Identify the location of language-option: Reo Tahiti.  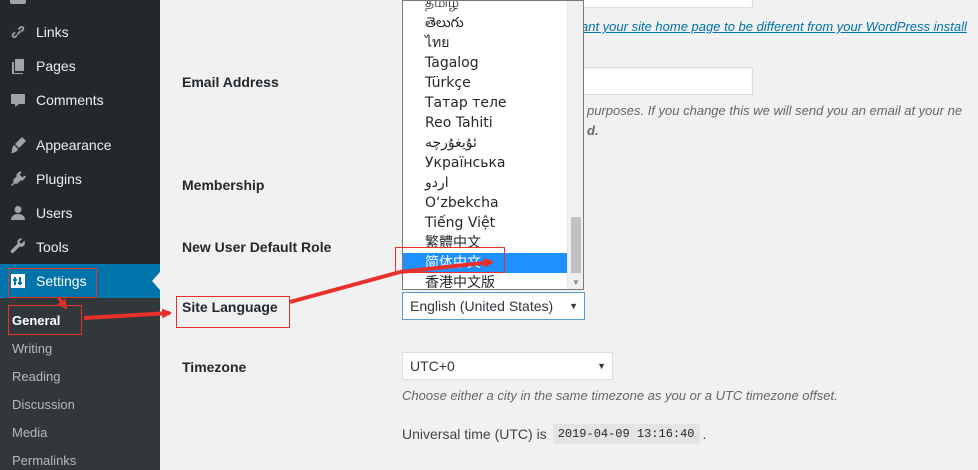
(485, 123).